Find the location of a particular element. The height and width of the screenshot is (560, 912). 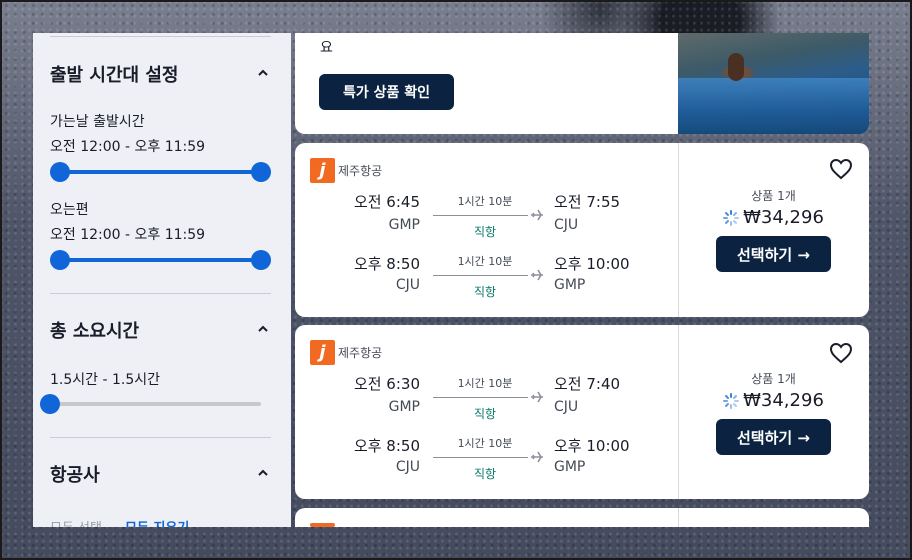

inbound-time-label: 오는편 is located at coordinates (69, 210).